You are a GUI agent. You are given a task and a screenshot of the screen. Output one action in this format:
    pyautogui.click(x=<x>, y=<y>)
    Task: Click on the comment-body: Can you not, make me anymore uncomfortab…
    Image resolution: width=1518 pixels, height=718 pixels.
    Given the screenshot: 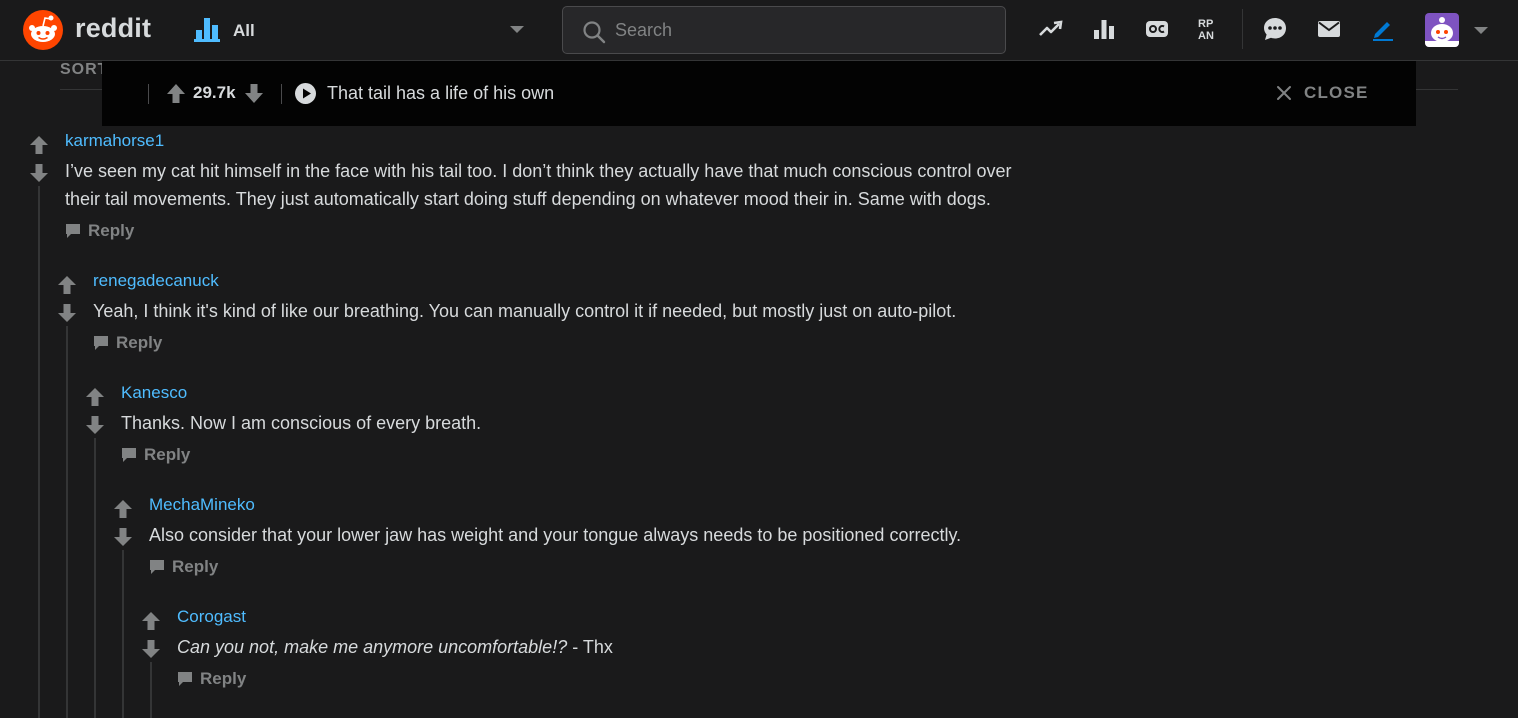 What is the action you would take?
    pyautogui.click(x=395, y=647)
    